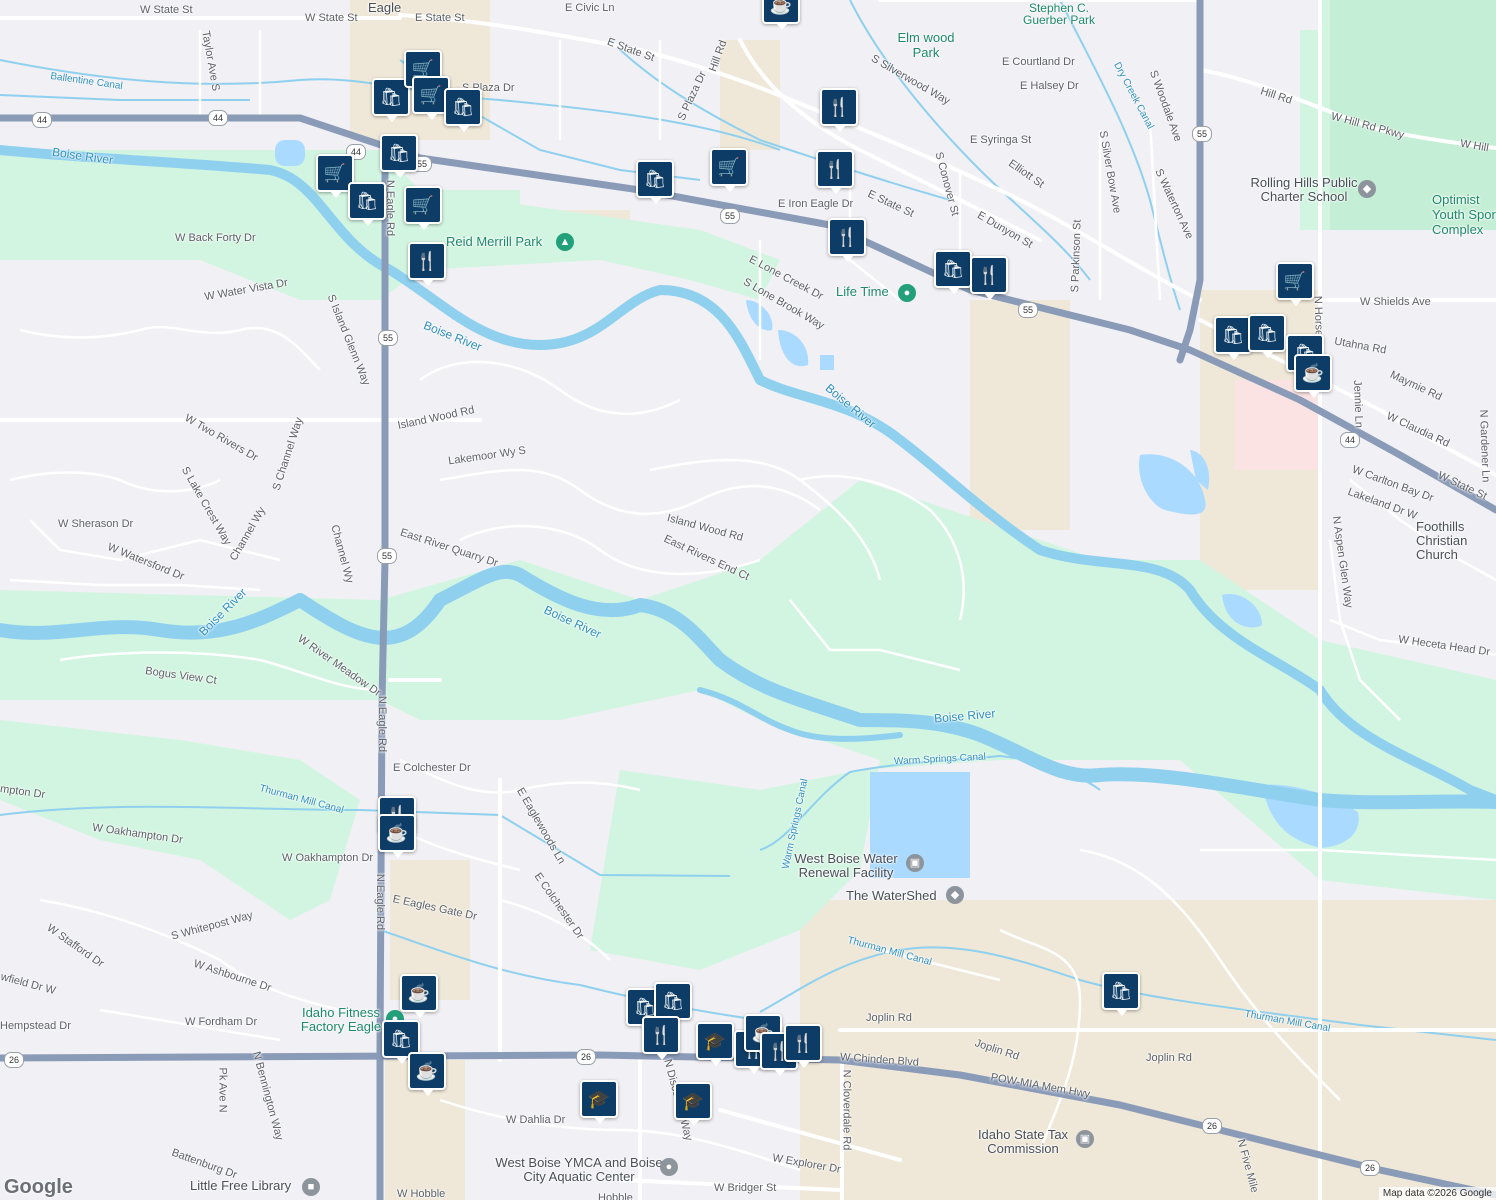 Image resolution: width=1496 pixels, height=1200 pixels. What do you see at coordinates (926, 45) in the screenshot?
I see `park-label: Elm wood Park` at bounding box center [926, 45].